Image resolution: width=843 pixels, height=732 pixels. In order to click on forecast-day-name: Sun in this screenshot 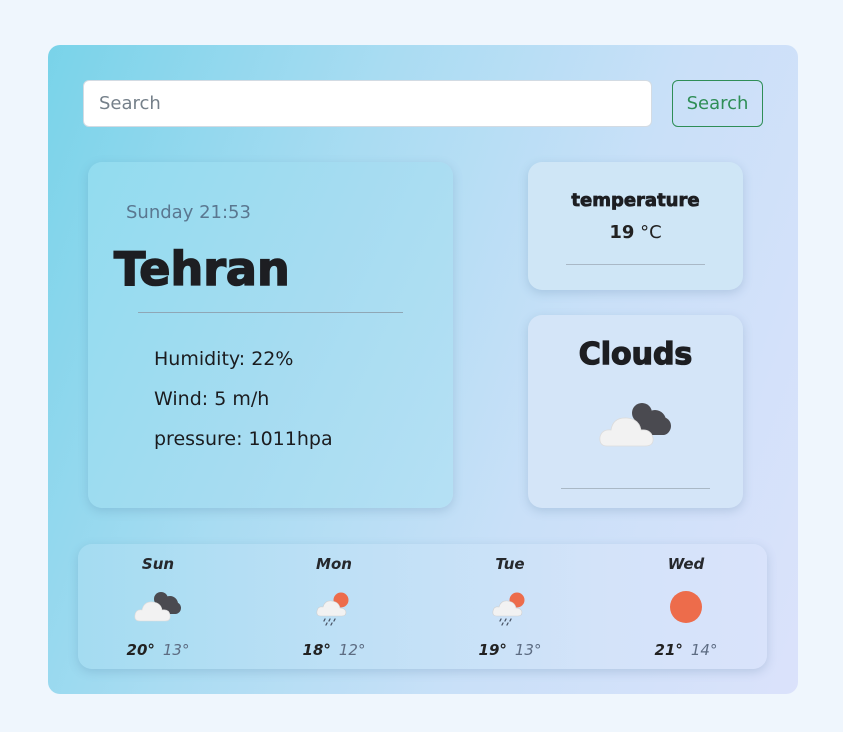, I will do `click(158, 564)`.